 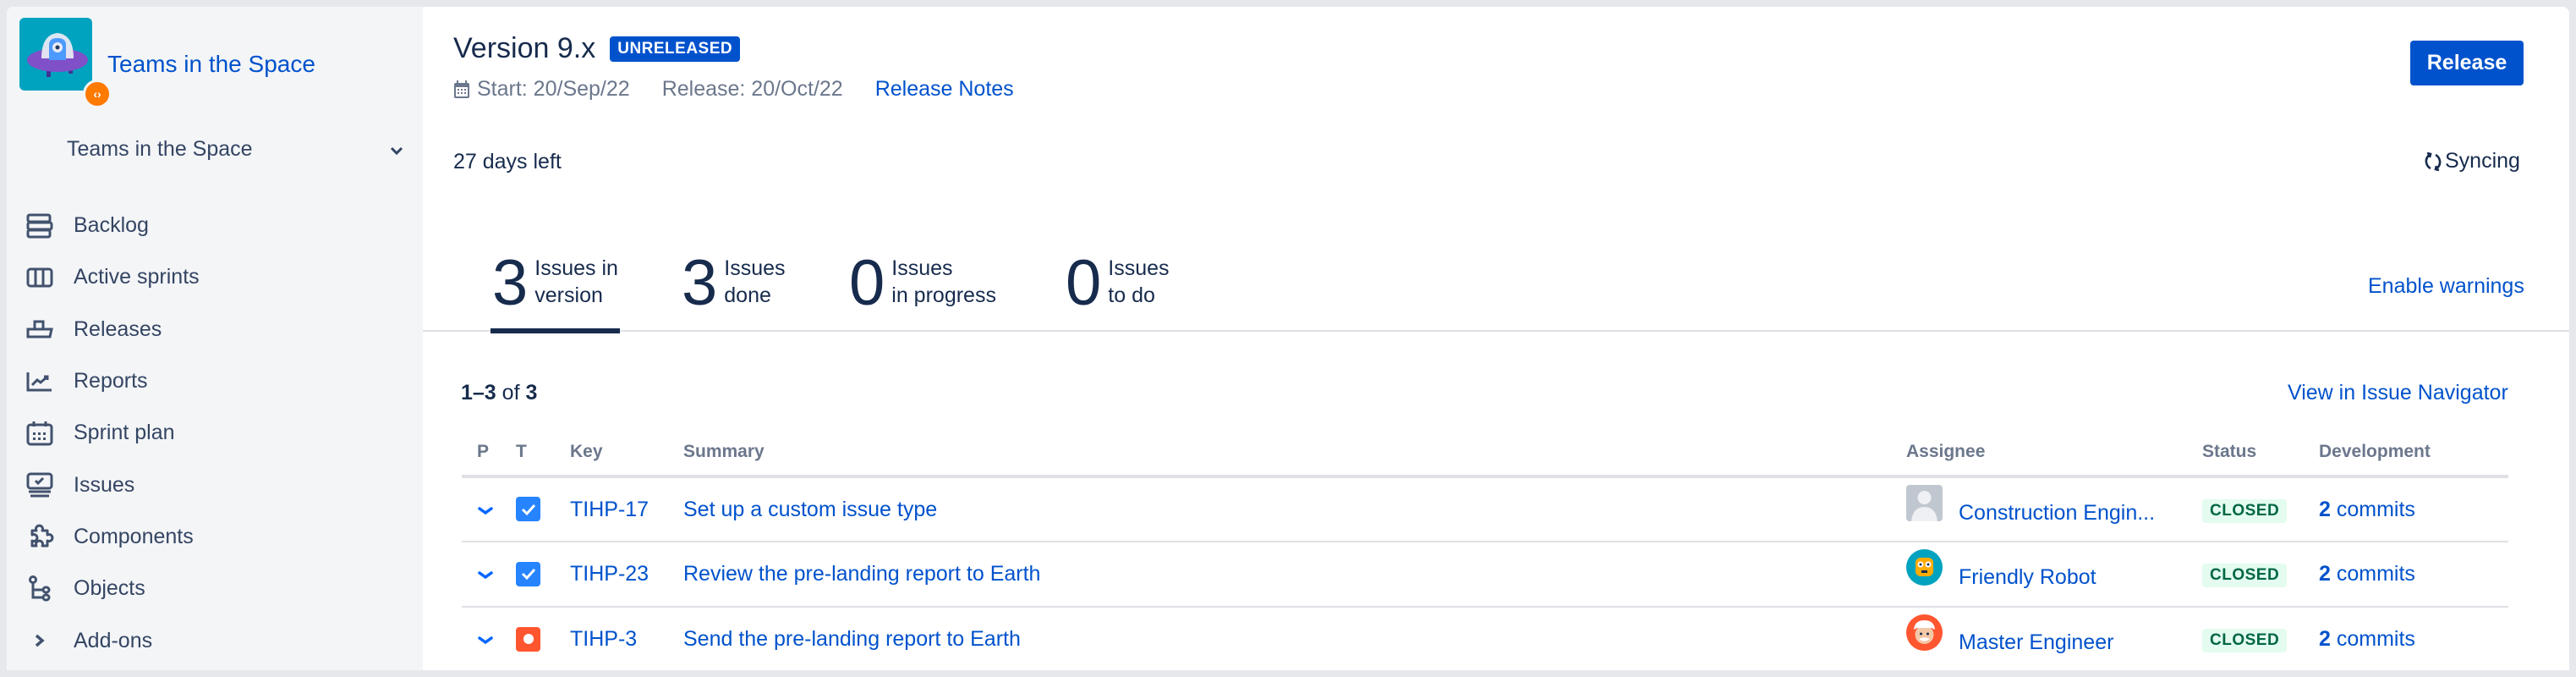 I want to click on column-header-status: Status, so click(x=2260, y=453).